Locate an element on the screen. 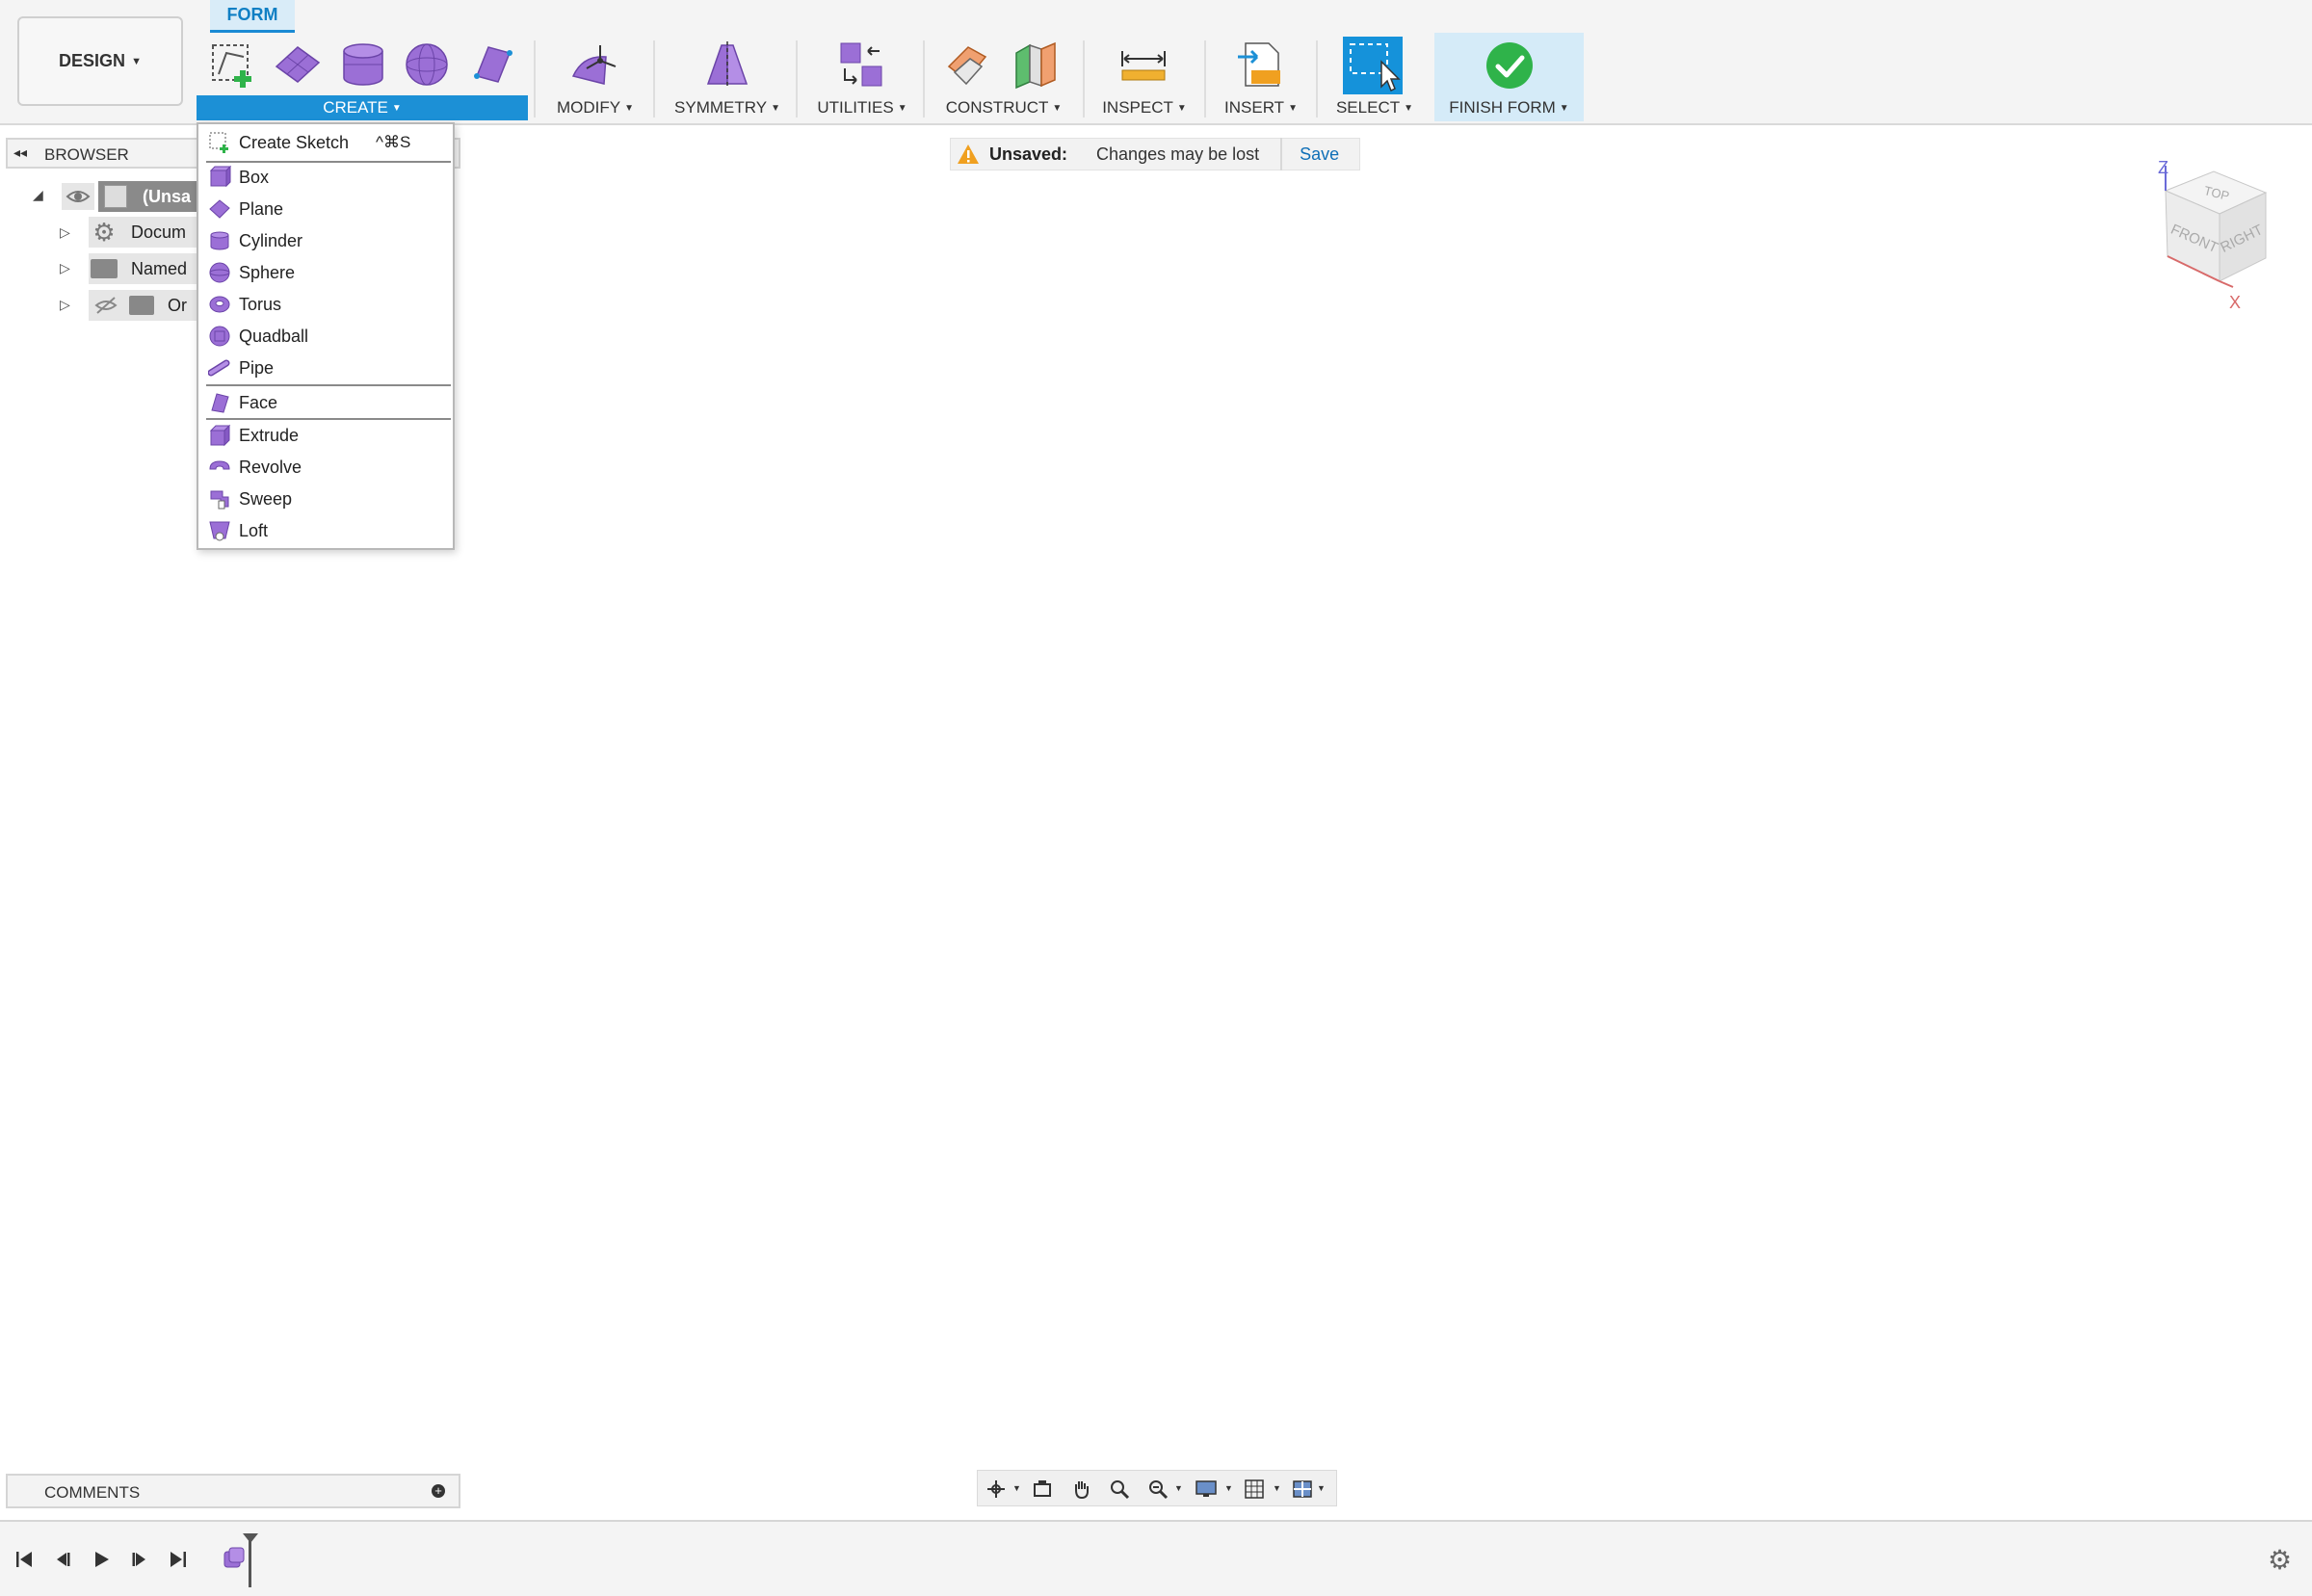 This screenshot has width=2312, height=1596. utilities-icon is located at coordinates (862, 65).